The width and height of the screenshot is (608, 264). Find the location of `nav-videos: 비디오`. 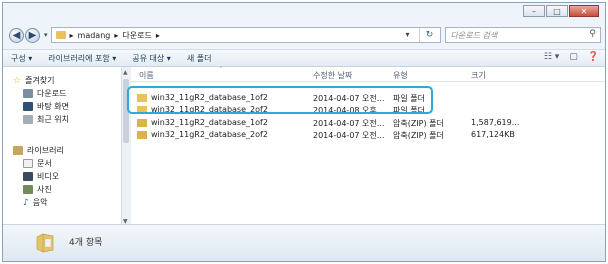

nav-videos: 비디오 is located at coordinates (41, 176).